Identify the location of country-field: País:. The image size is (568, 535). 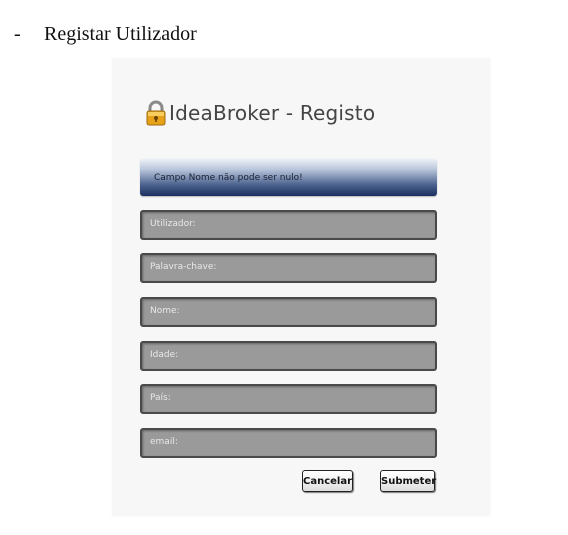
(288, 399).